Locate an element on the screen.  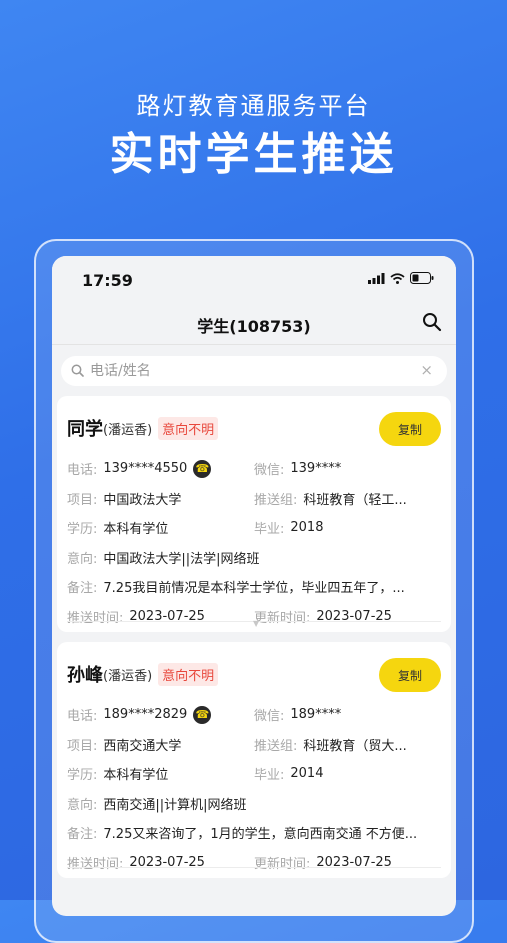
graduation-value: 2018 is located at coordinates (307, 528).